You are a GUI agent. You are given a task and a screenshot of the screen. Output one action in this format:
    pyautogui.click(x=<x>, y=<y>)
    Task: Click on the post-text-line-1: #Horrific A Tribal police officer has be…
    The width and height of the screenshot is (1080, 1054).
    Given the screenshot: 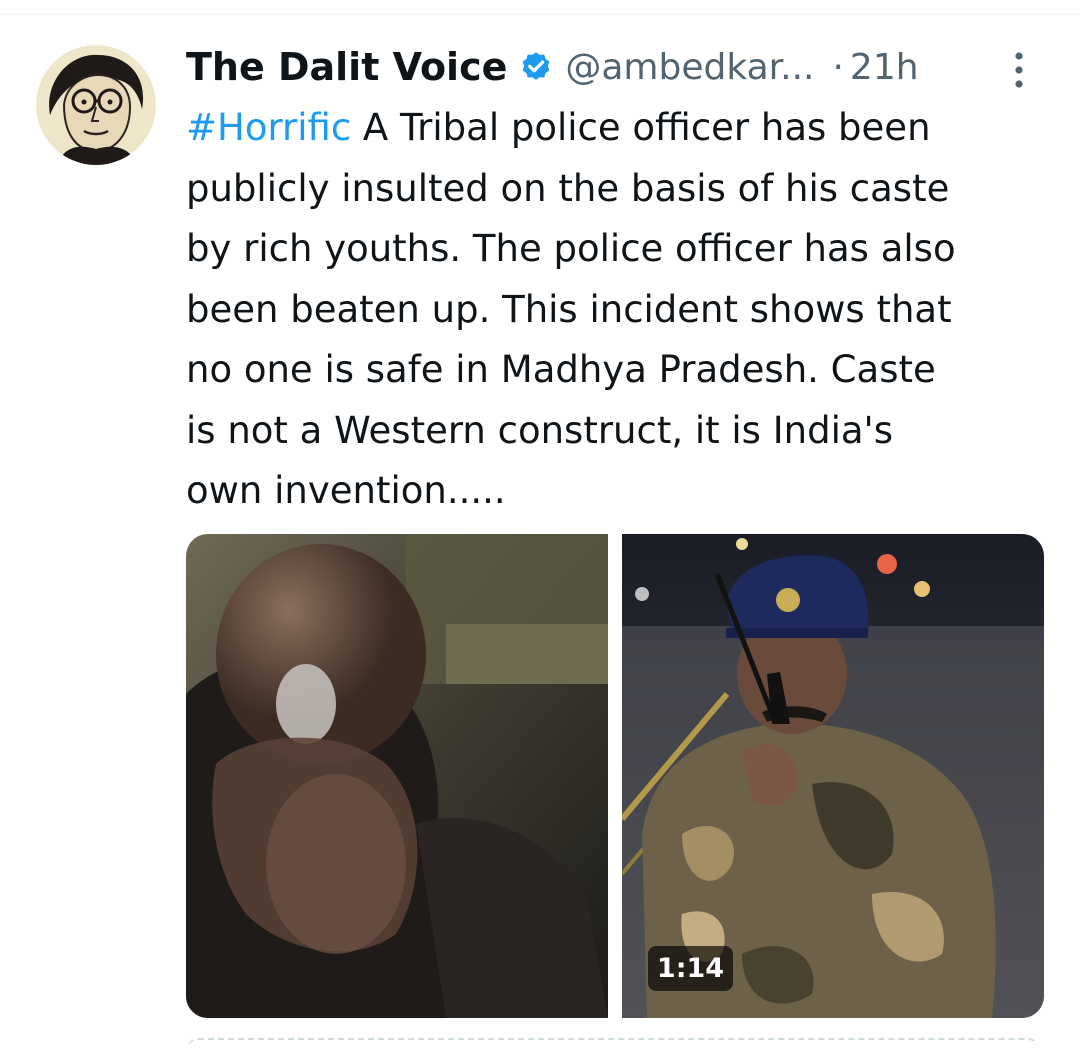 What is the action you would take?
    pyautogui.click(x=626, y=128)
    